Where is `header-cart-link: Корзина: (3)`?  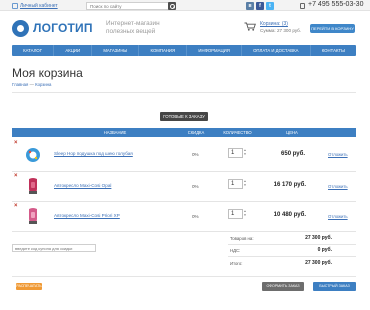
header-cart-link: Корзина: (3) is located at coordinates (274, 24).